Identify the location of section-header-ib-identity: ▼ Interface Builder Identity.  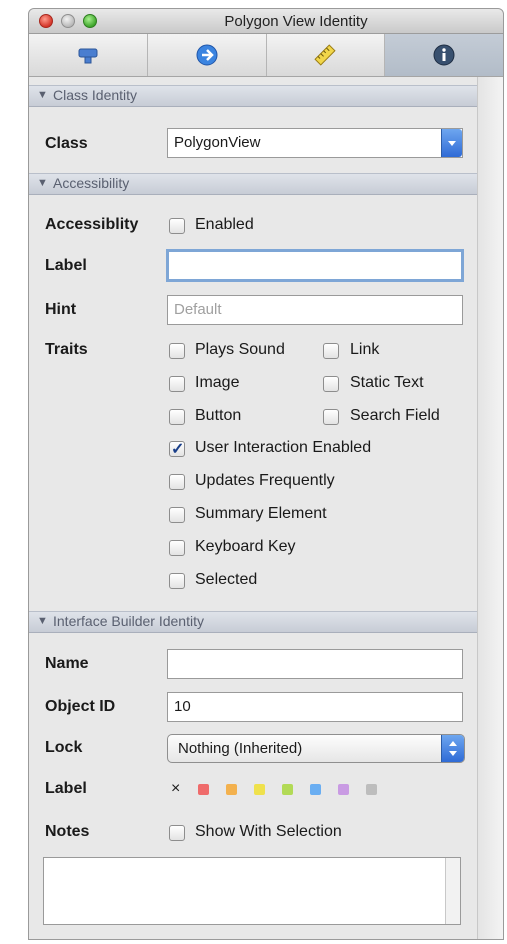
(253, 622).